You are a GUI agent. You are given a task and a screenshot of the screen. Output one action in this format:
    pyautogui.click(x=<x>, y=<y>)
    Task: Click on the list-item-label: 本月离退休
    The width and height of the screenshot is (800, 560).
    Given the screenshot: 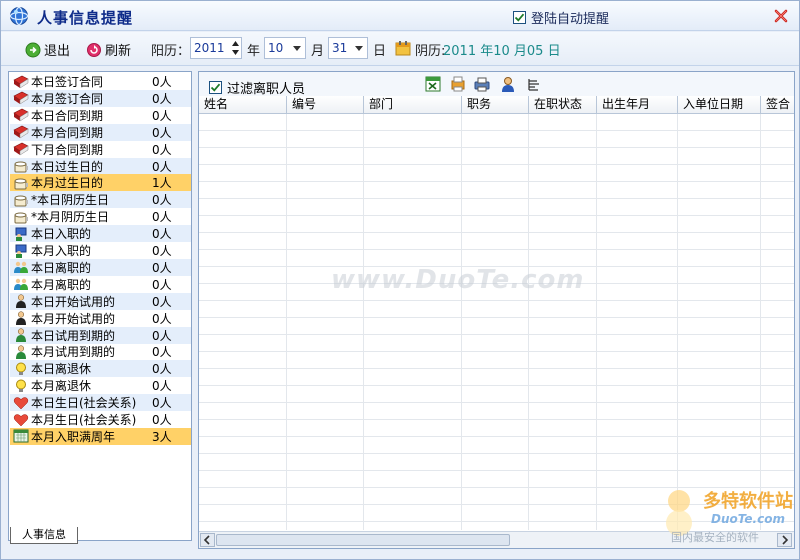 What is the action you would take?
    pyautogui.click(x=61, y=386)
    